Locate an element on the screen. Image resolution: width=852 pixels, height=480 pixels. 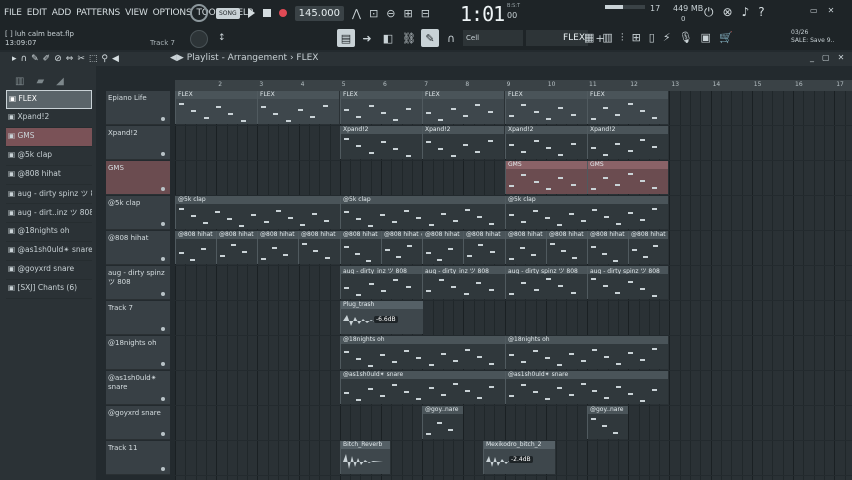
cart-icon: 🛒 is located at coordinates (726, 38).